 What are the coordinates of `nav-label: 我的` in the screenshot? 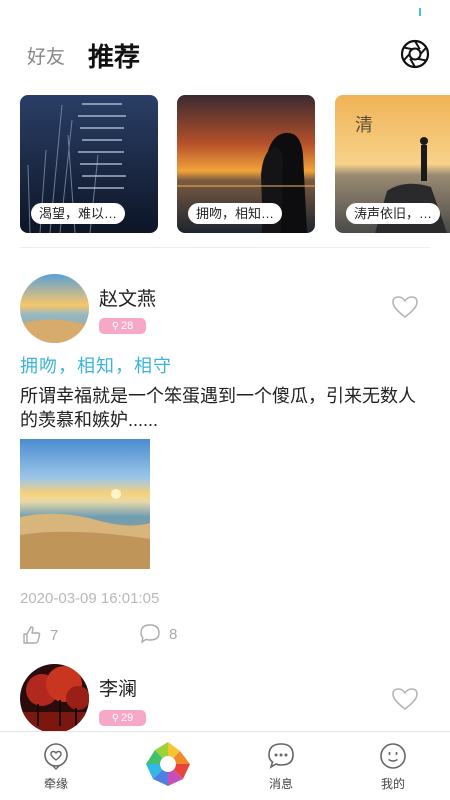 It's located at (392, 784).